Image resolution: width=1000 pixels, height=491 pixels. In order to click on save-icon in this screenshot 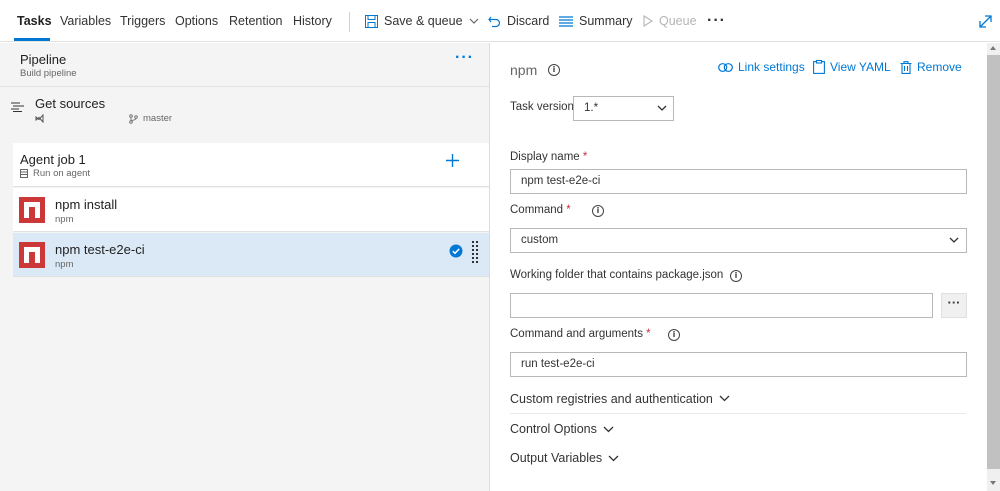, I will do `click(371, 21)`.